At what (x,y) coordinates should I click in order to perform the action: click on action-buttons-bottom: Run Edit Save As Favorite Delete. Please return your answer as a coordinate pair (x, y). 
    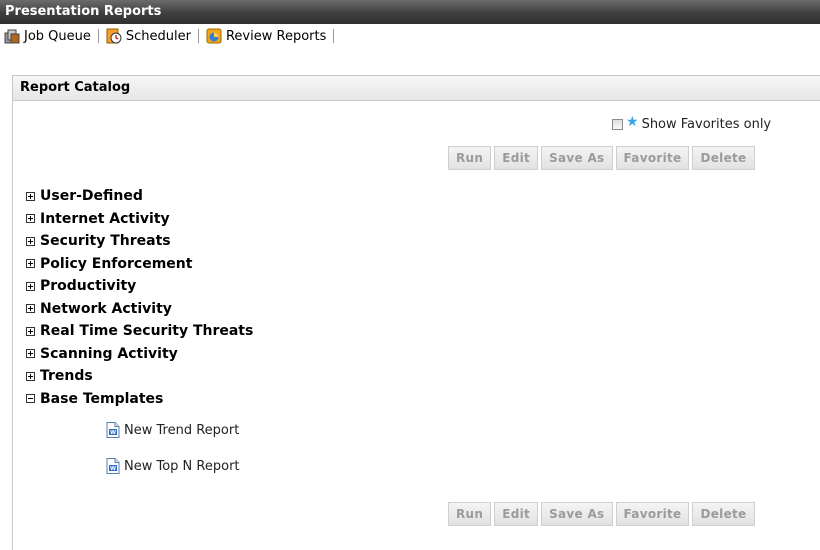
    Looking at the image, I should click on (603, 514).